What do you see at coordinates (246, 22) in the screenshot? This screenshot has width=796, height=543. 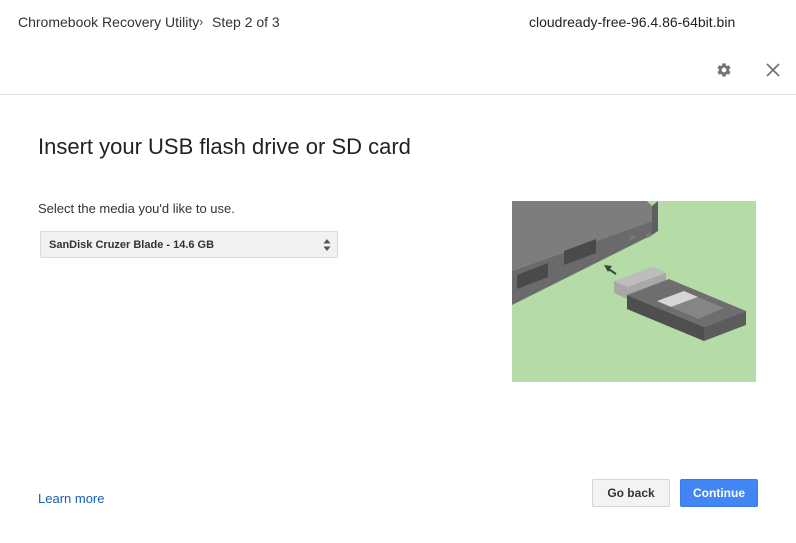 I see `breadcrumb-step: Step 2 of 3` at bounding box center [246, 22].